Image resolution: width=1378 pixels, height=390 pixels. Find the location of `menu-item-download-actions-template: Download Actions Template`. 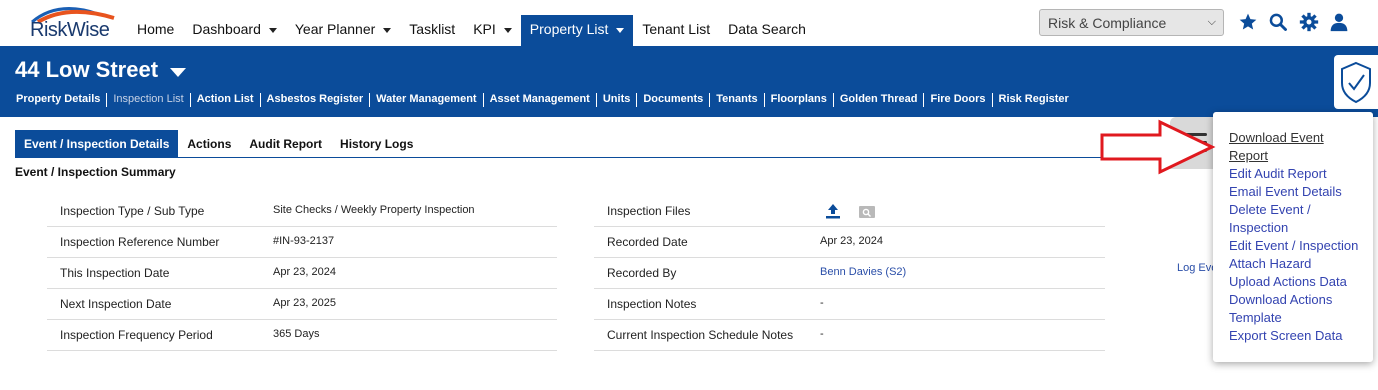

menu-item-download-actions-template: Download Actions Template is located at coordinates (1280, 309).